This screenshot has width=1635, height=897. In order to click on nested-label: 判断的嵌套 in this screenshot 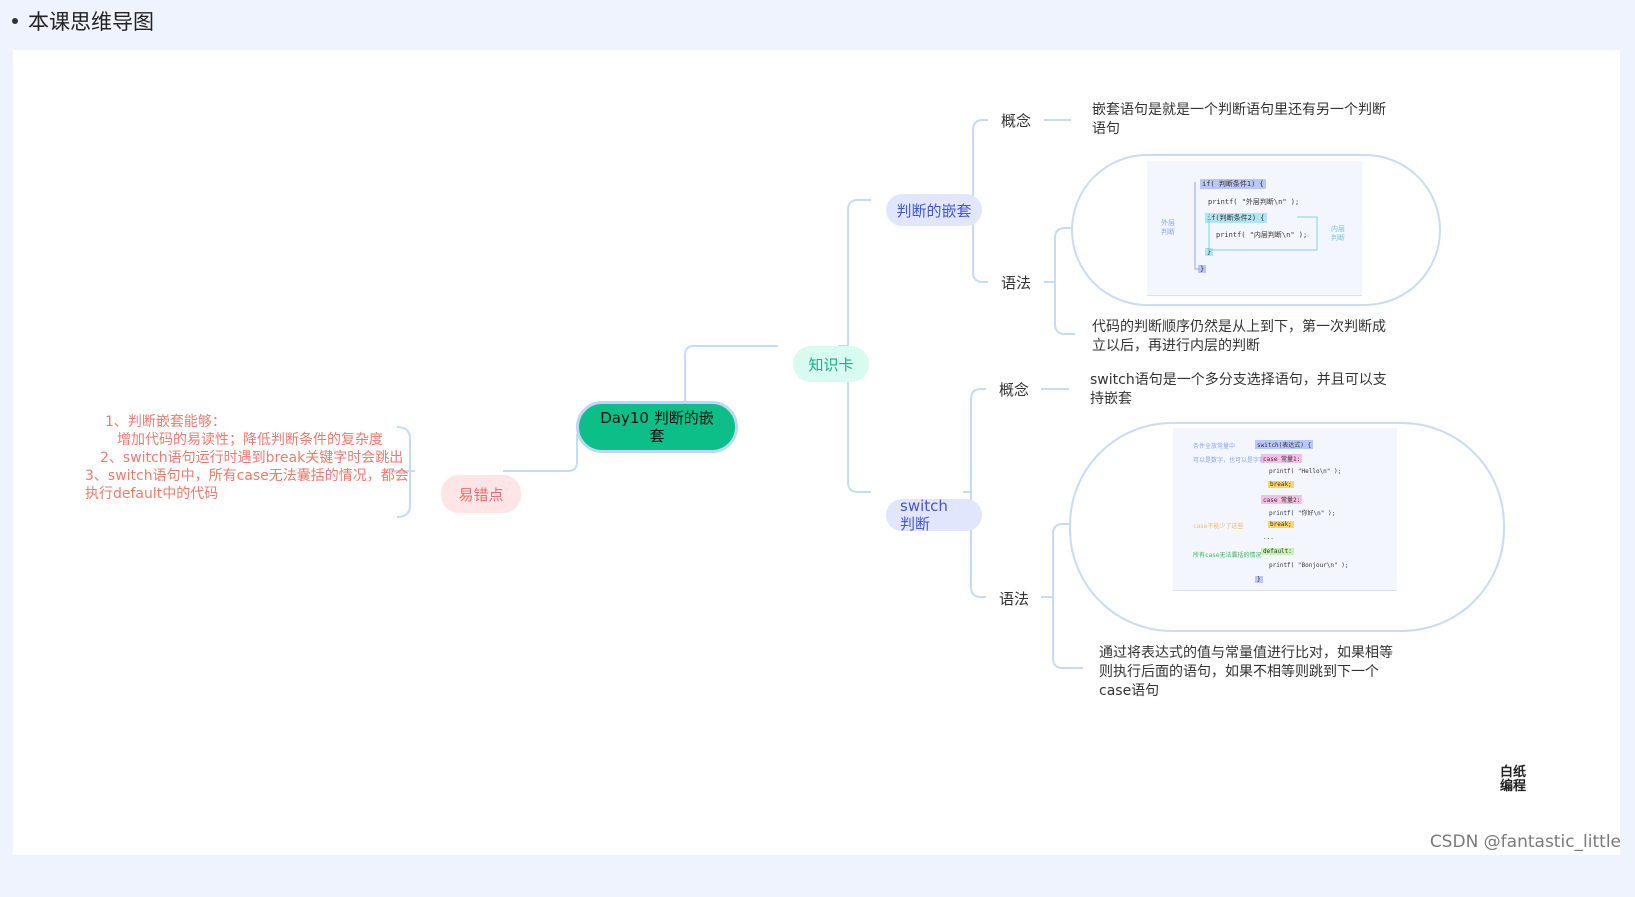, I will do `click(934, 210)`.